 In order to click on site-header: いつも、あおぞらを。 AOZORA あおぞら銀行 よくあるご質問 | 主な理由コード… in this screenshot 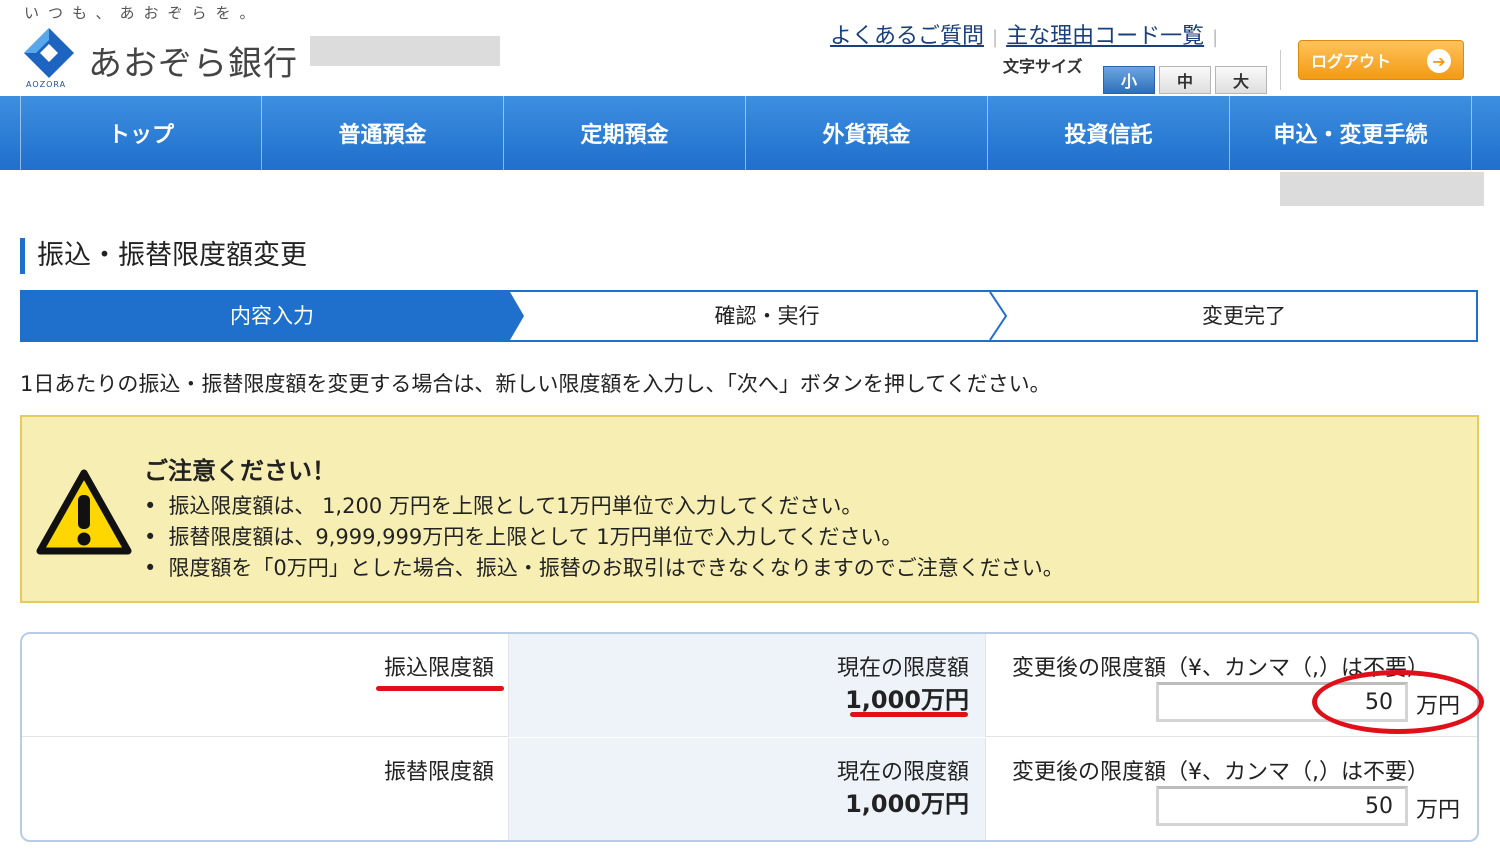, I will do `click(750, 48)`.